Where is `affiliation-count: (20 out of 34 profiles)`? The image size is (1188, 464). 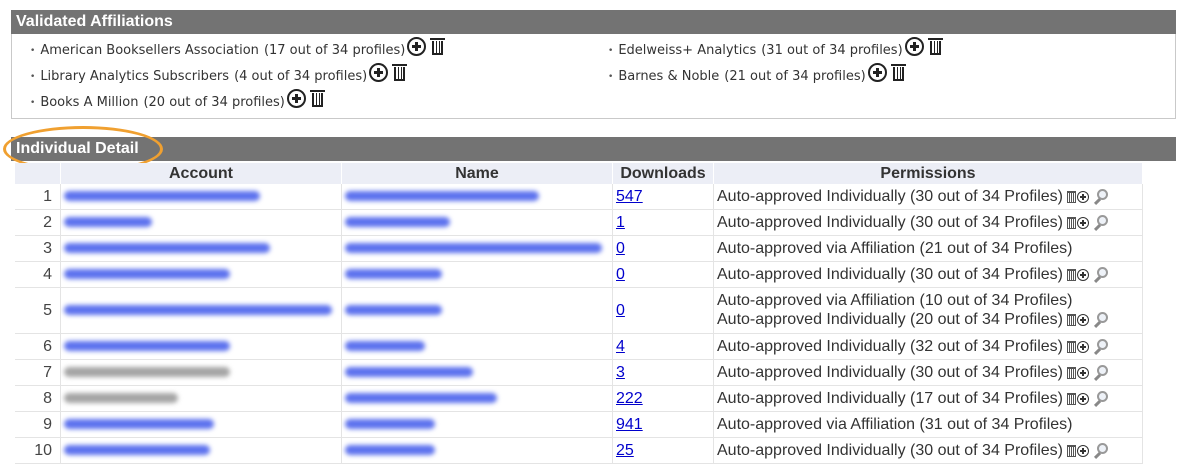
affiliation-count: (20 out of 34 profiles) is located at coordinates (214, 102).